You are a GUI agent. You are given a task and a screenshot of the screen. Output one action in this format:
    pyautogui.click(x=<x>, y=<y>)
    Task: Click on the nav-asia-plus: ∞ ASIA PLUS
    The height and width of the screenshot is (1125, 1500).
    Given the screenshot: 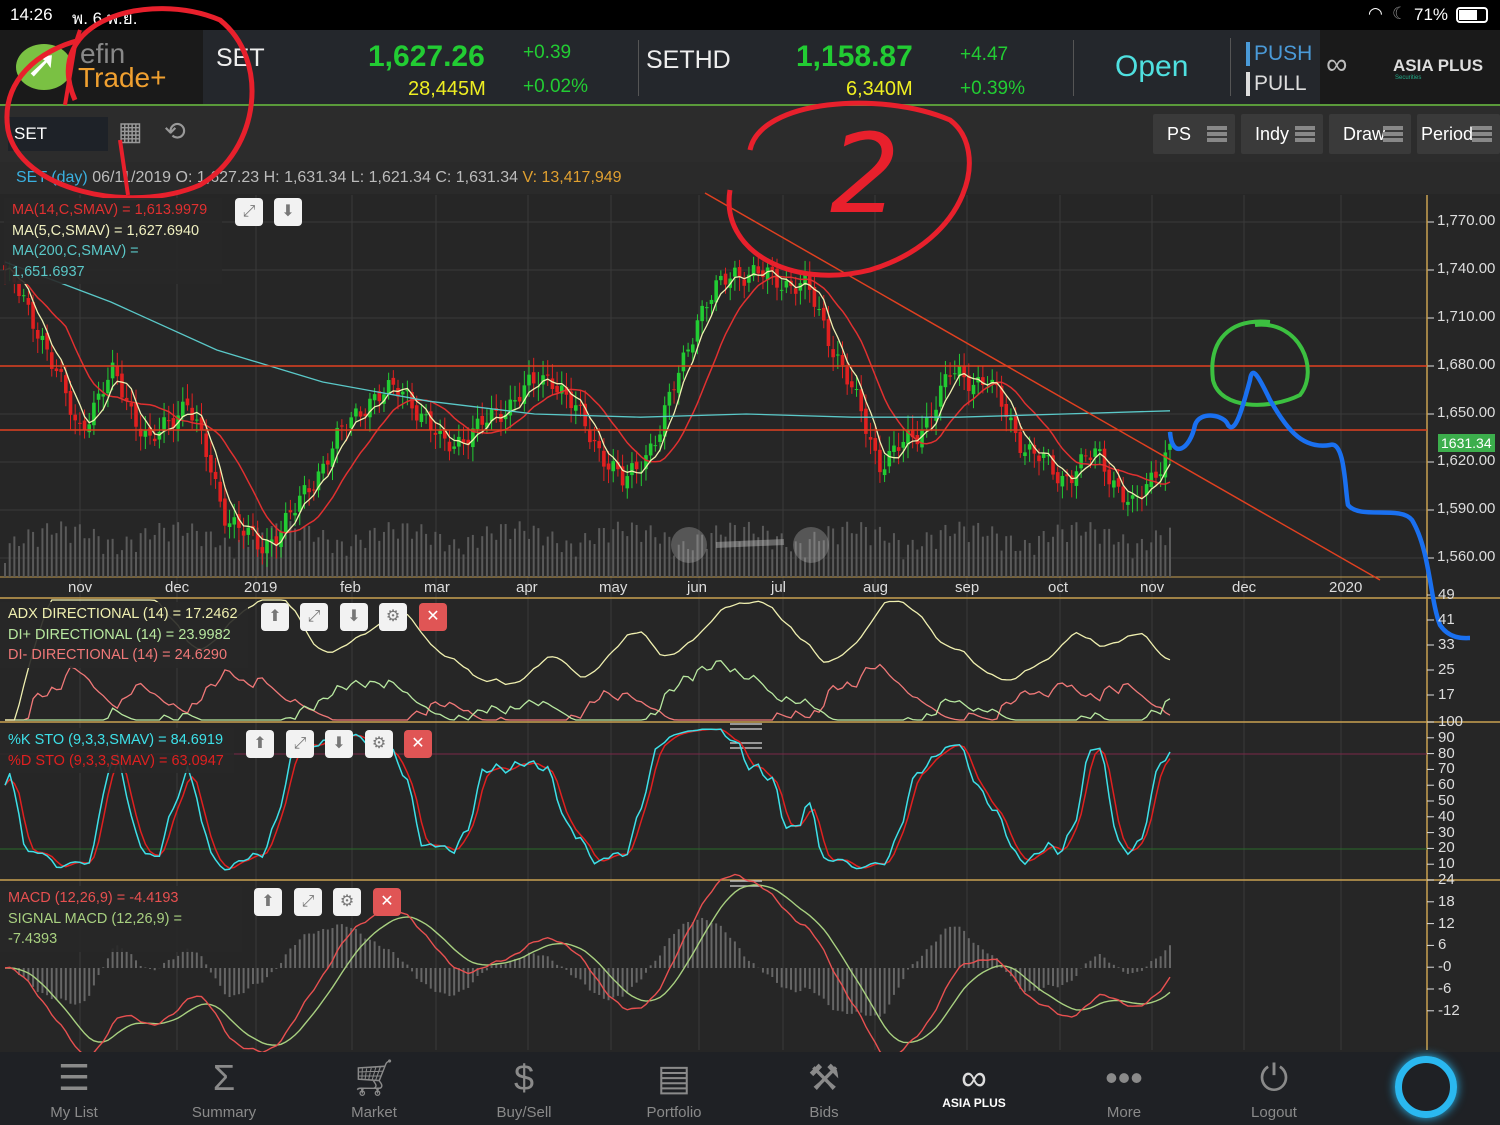 What is the action you would take?
    pyautogui.click(x=974, y=1086)
    